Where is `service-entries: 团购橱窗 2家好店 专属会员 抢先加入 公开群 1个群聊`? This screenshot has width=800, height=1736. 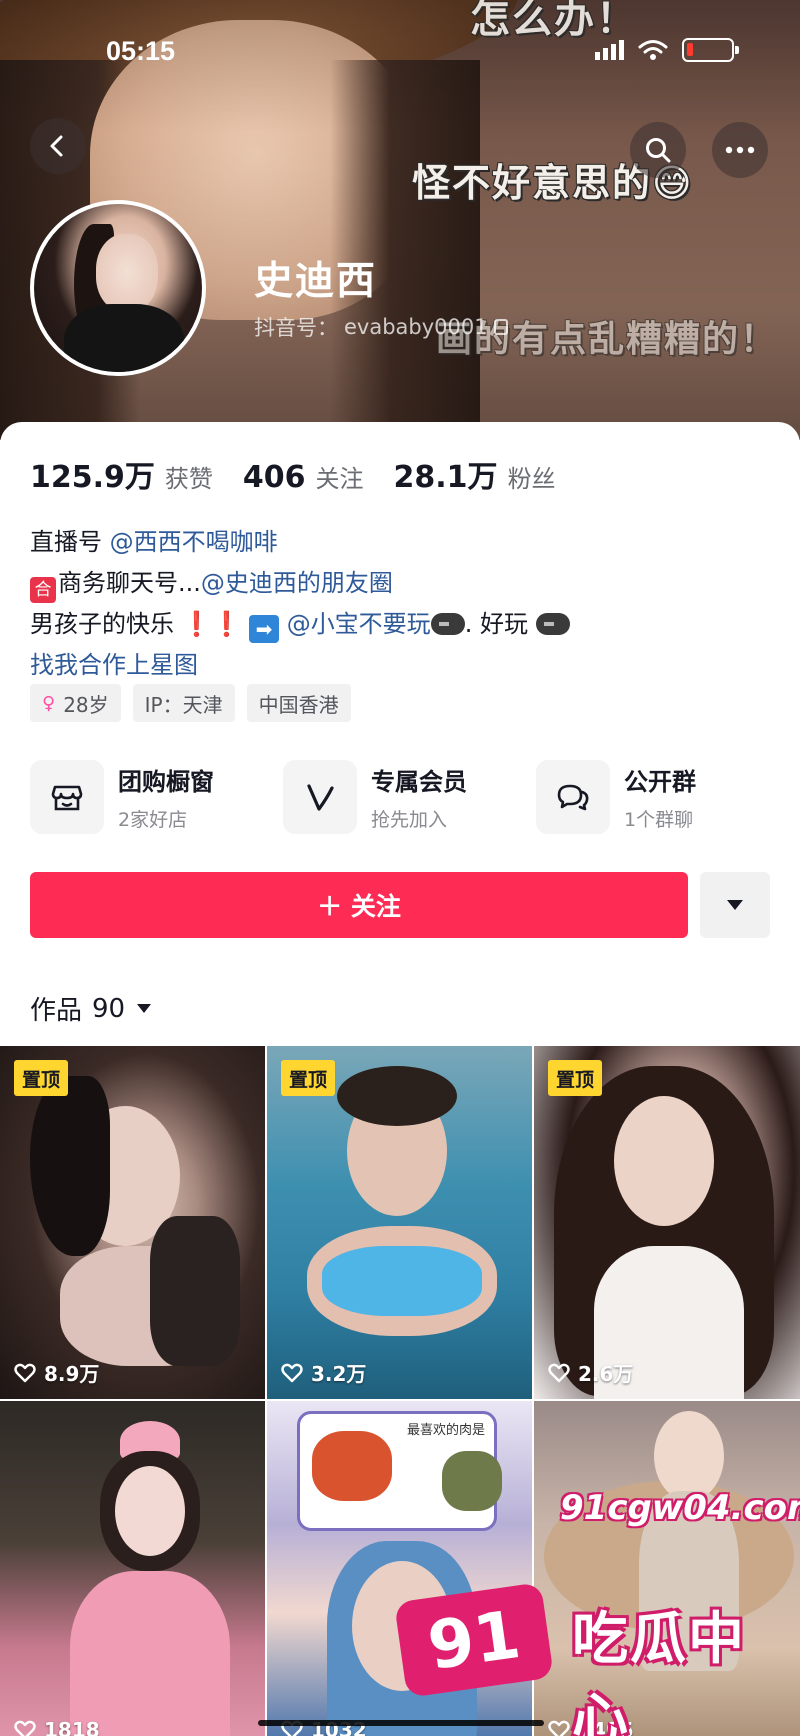 service-entries: 团购橱窗 2家好店 专属会员 抢先加入 公开群 1个群聊 is located at coordinates (409, 797).